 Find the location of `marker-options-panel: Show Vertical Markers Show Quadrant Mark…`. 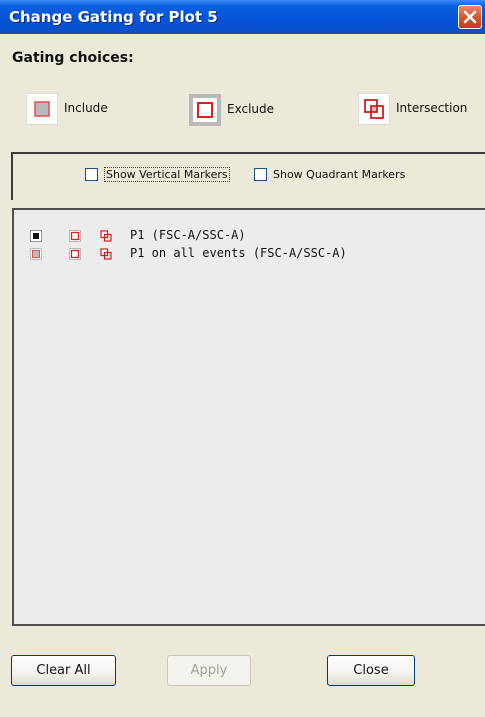

marker-options-panel: Show Vertical Markers Show Quadrant Mark… is located at coordinates (248, 176).